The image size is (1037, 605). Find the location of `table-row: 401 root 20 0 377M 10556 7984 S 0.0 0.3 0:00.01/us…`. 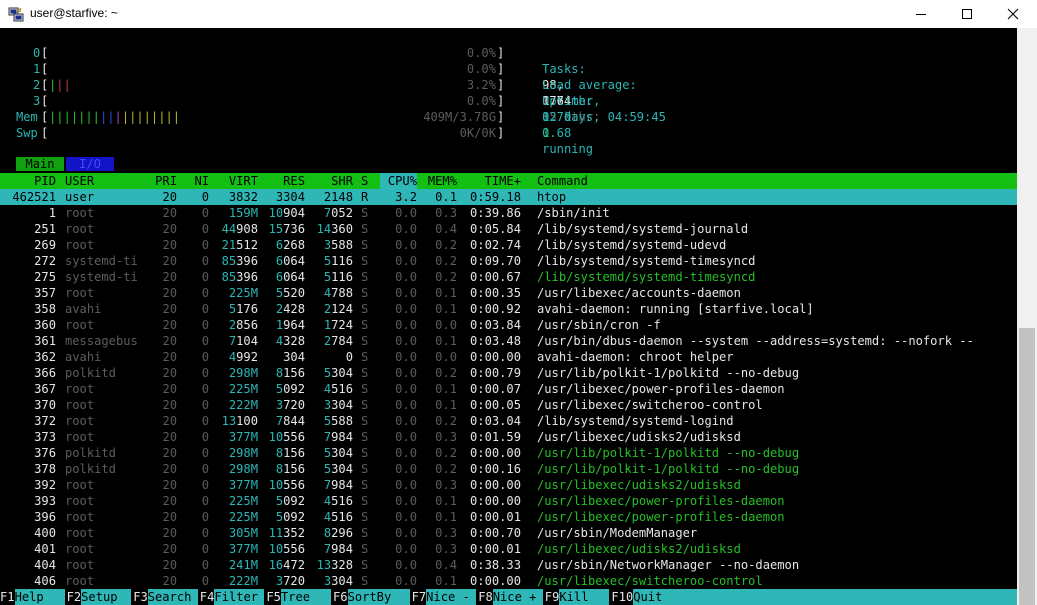

table-row: 401 root 20 0 377M 10556 7984 S 0.0 0.3 0:00.01/us… is located at coordinates (508, 549).